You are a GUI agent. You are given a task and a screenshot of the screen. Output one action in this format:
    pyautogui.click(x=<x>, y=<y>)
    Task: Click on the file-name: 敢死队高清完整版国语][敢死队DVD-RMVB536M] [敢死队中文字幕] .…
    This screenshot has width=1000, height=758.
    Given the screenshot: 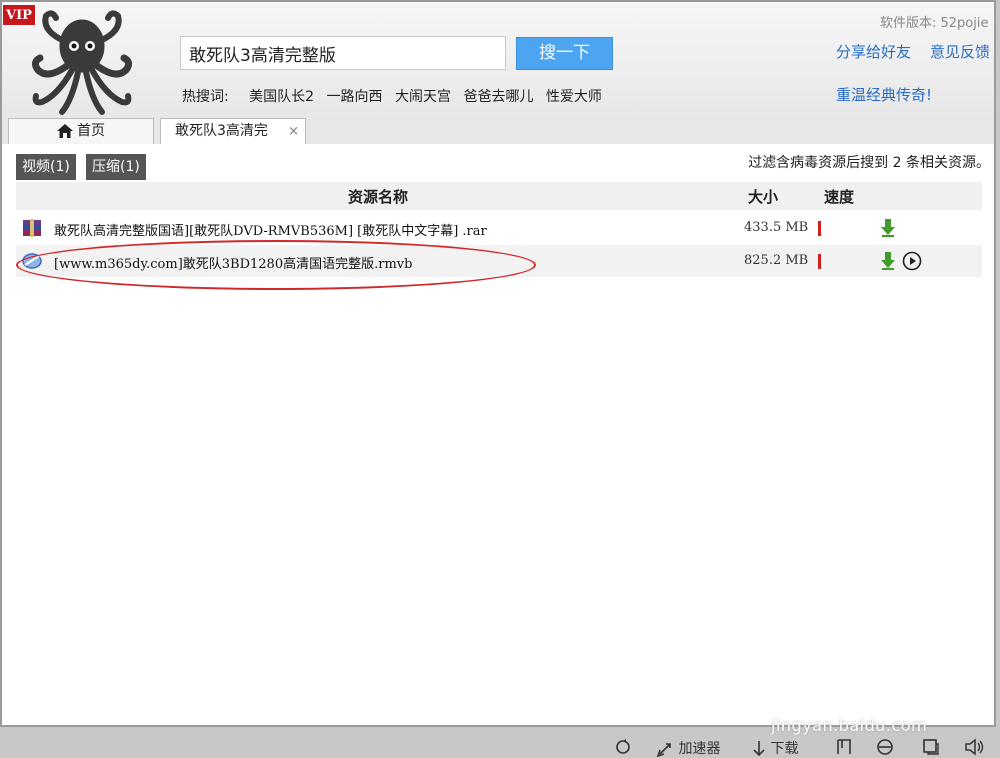 What is the action you would take?
    pyautogui.click(x=270, y=229)
    